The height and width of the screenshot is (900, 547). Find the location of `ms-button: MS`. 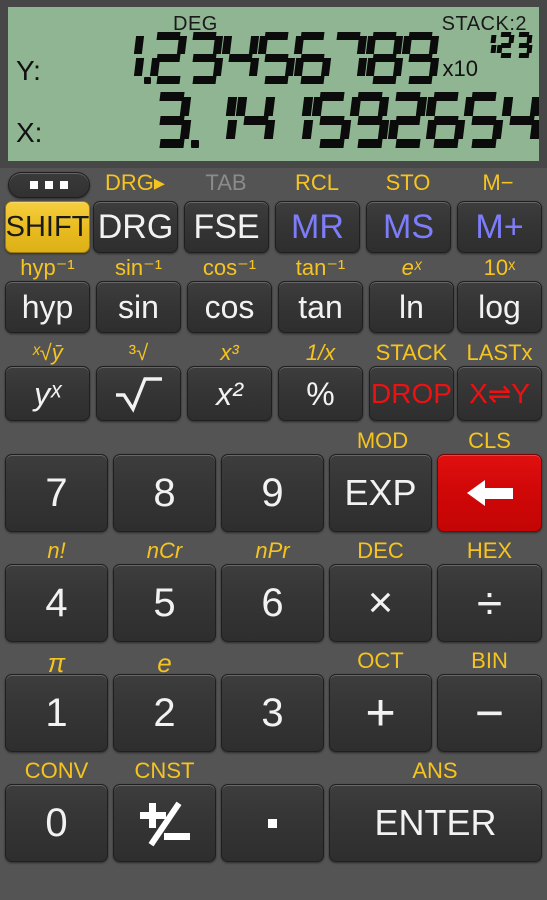

ms-button: MS is located at coordinates (408, 227).